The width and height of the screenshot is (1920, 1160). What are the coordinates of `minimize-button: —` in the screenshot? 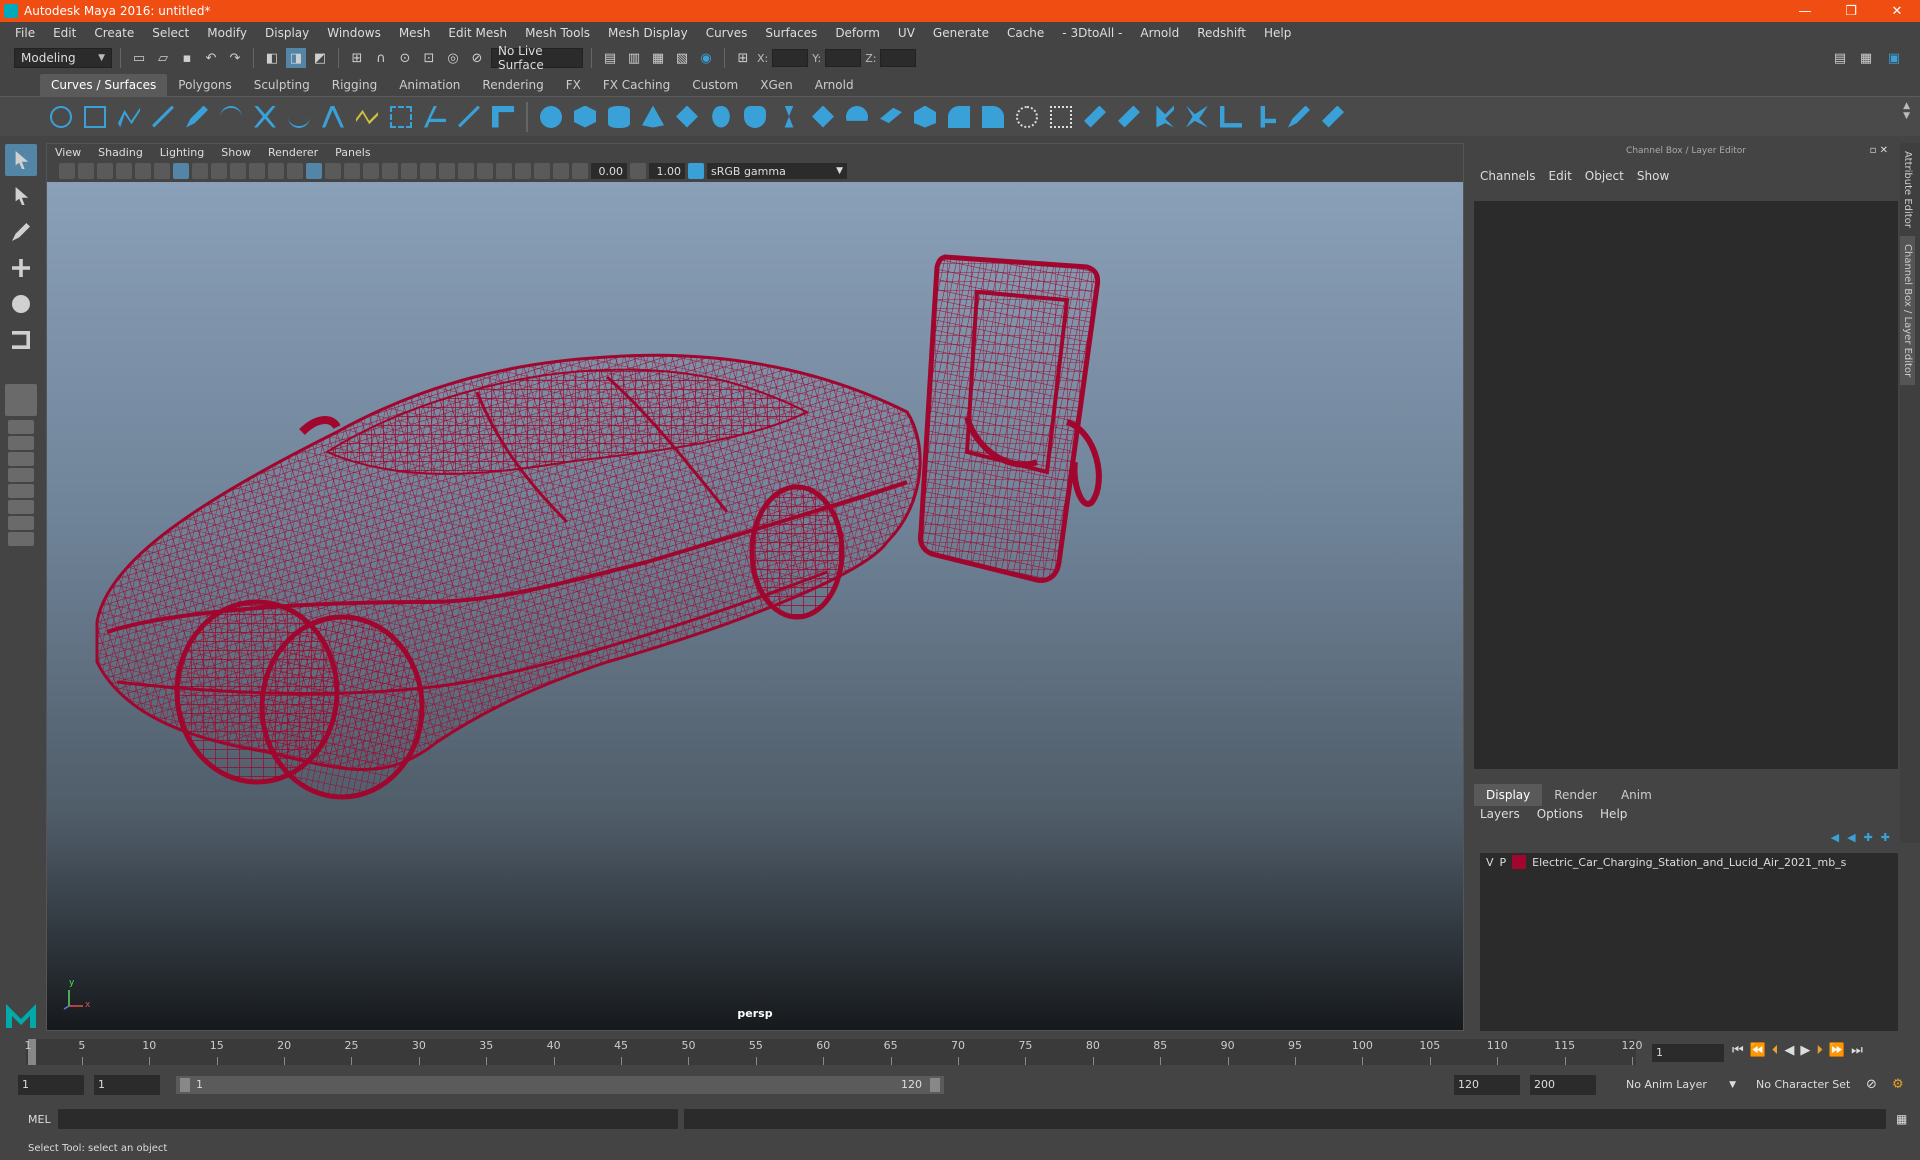 It's located at (1805, 11).